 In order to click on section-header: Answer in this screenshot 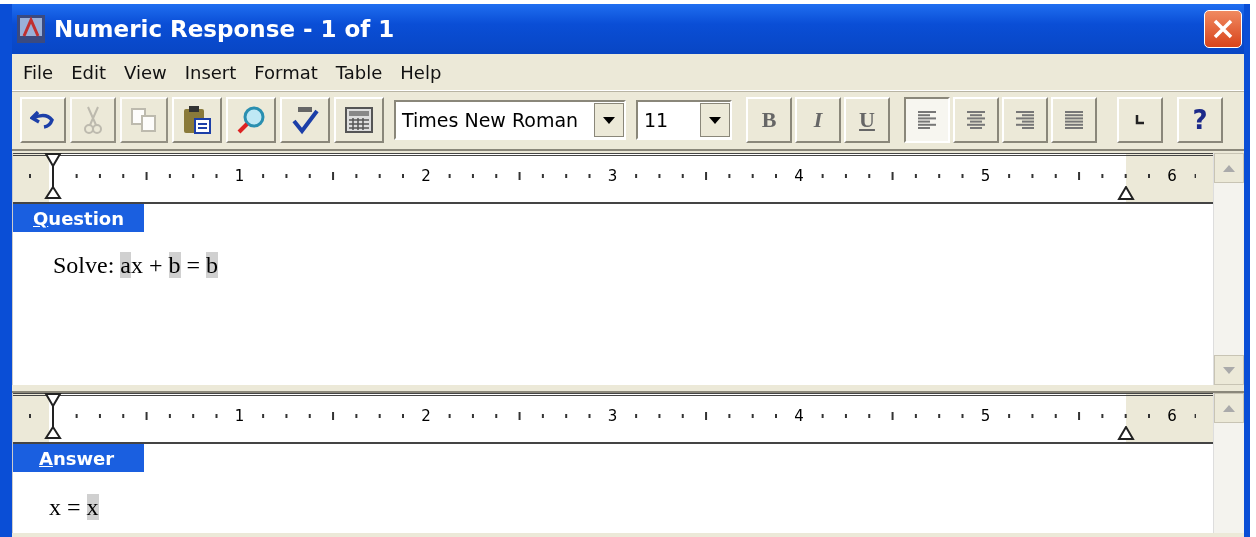, I will do `click(78, 458)`.